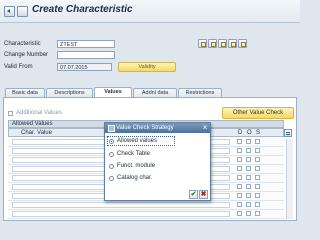 Image resolution: width=320 pixels, height=240 pixels. Describe the element at coordinates (289, 179) in the screenshot. I see `table-scrollbar` at that location.